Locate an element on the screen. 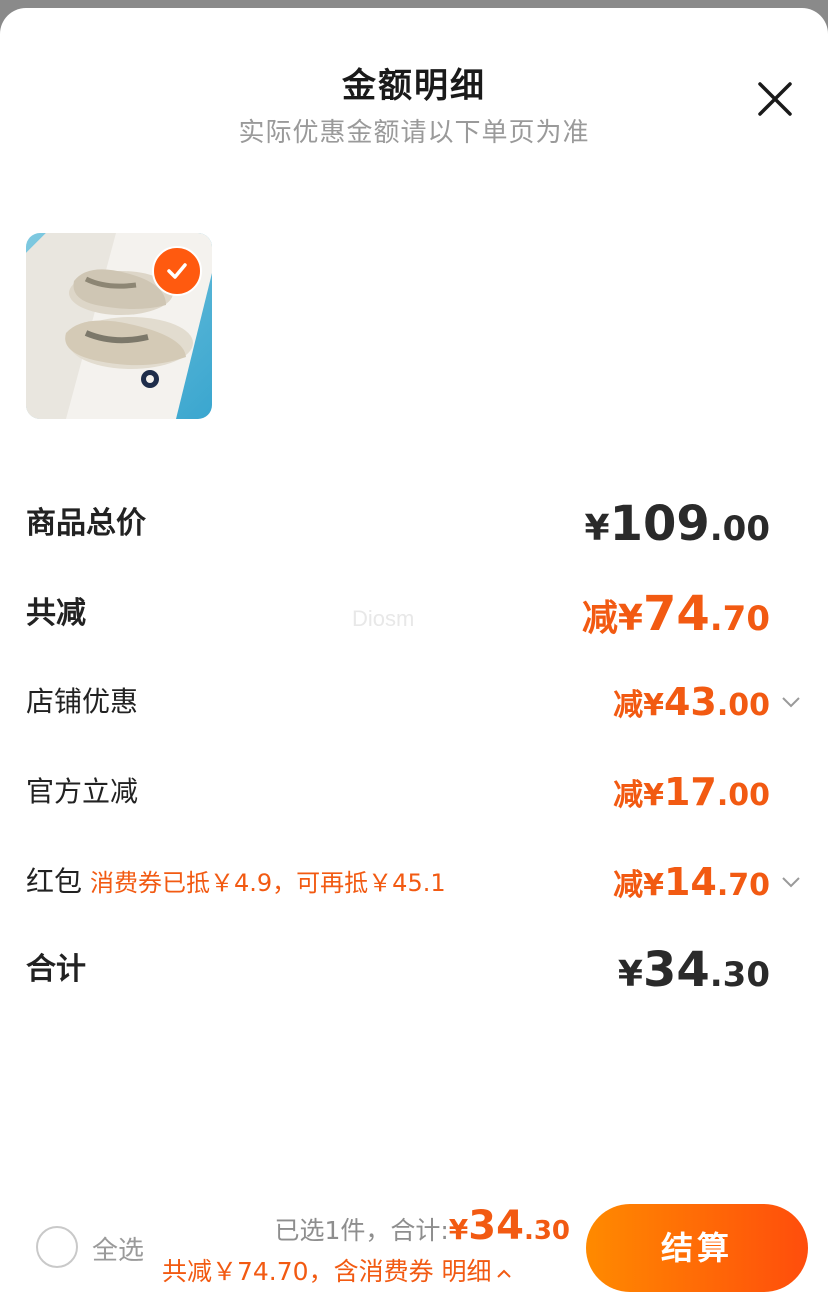 The height and width of the screenshot is (1293, 828). total-reduction-label: 共减 is located at coordinates (56, 613).